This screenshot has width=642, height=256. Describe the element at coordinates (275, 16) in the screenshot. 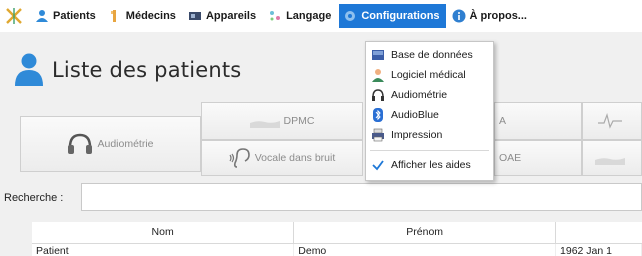

I see `speech-icon` at that location.